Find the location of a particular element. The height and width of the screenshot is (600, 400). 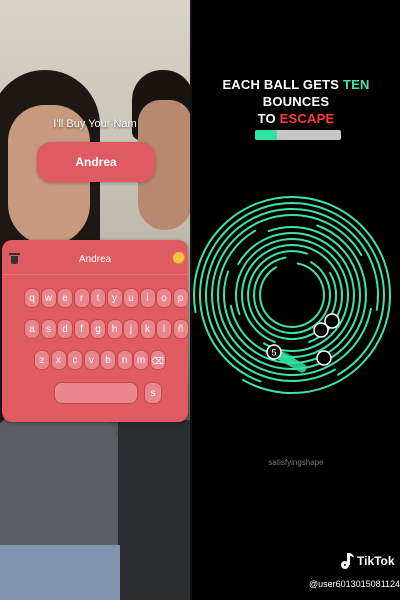

keyboard-panel: Andrea q w e r t y u i o p a s d f g h j k l ñ z x c v b n m ⌫ s is located at coordinates (95, 331).